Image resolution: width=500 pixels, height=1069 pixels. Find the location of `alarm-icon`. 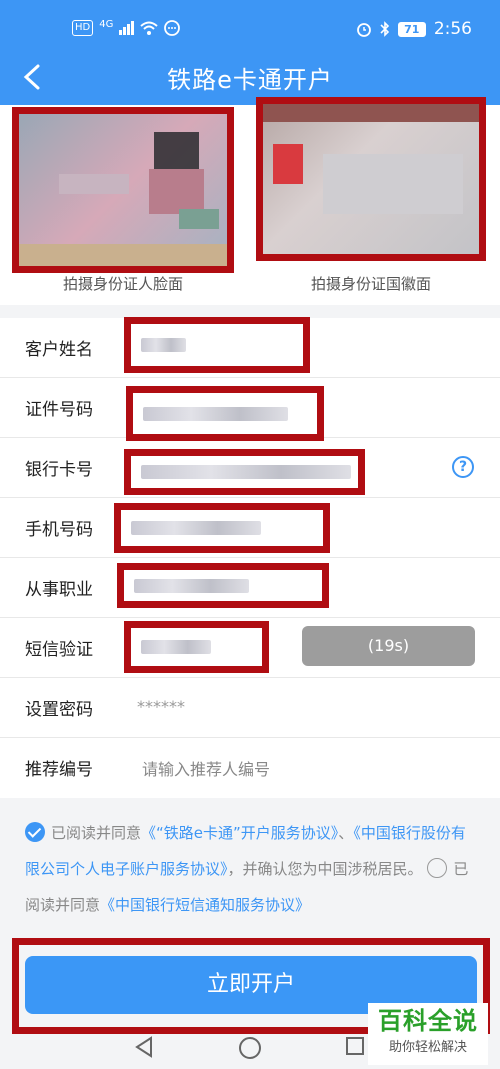

alarm-icon is located at coordinates (363, 30).